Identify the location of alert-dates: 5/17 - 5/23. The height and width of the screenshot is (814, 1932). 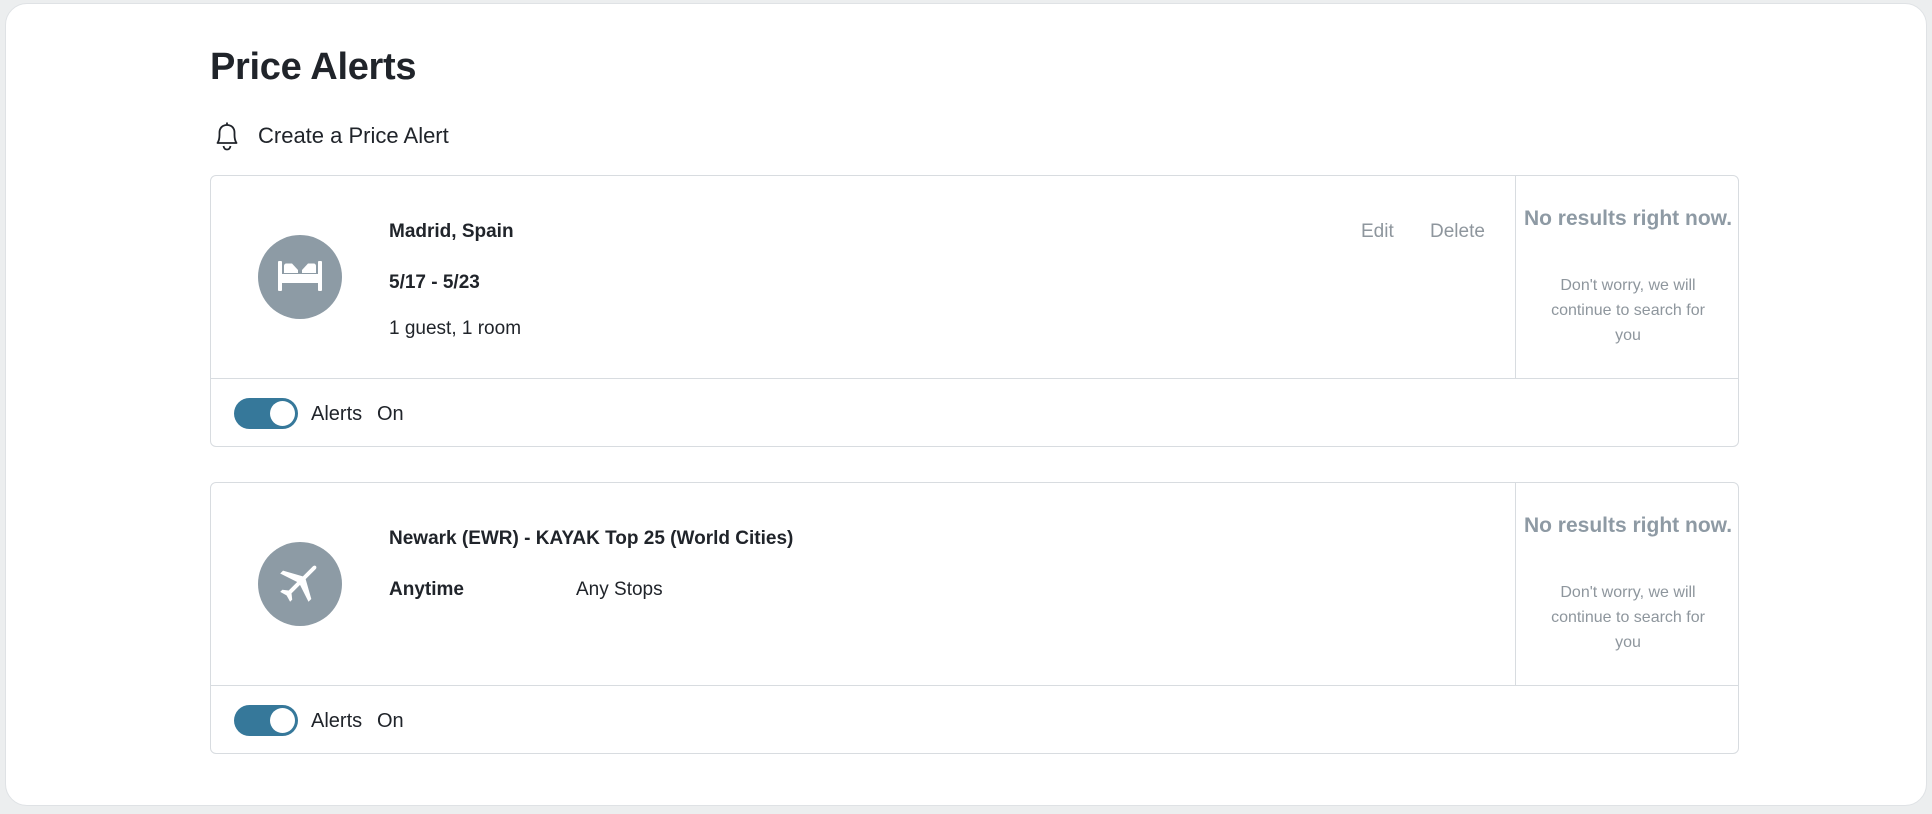
(434, 282).